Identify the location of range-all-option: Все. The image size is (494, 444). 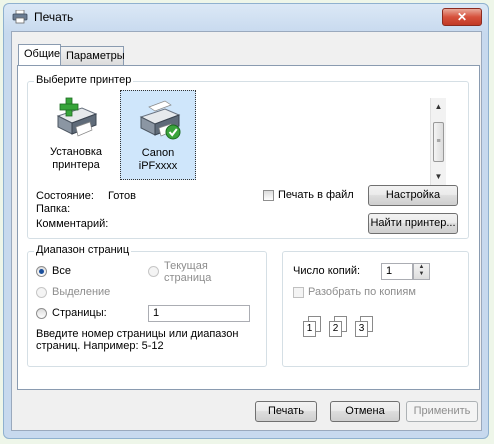
(53, 271).